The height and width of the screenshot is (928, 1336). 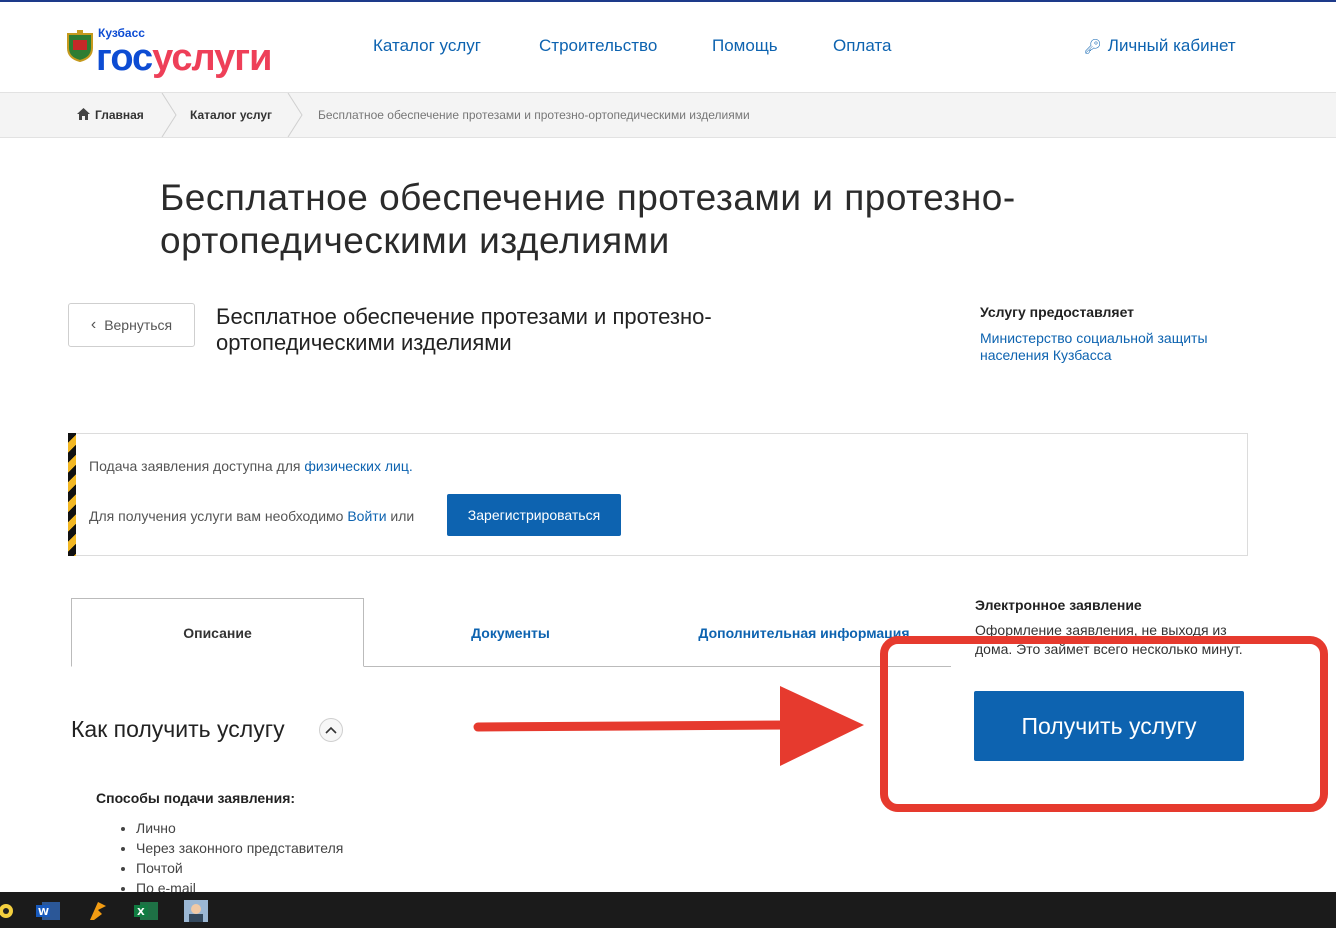 What do you see at coordinates (80, 46) in the screenshot?
I see `kuzbass-crest-icon` at bounding box center [80, 46].